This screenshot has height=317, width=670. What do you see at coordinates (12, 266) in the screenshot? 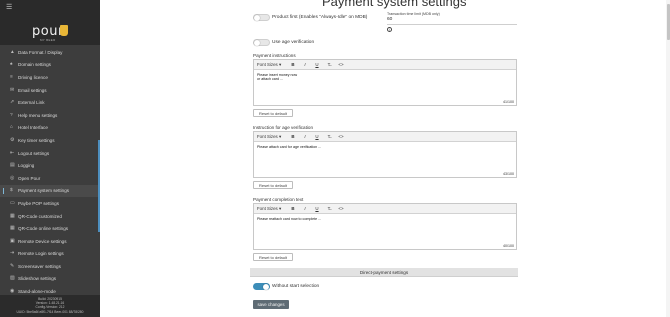
I see `sidebar-item-icon: ✎` at bounding box center [12, 266].